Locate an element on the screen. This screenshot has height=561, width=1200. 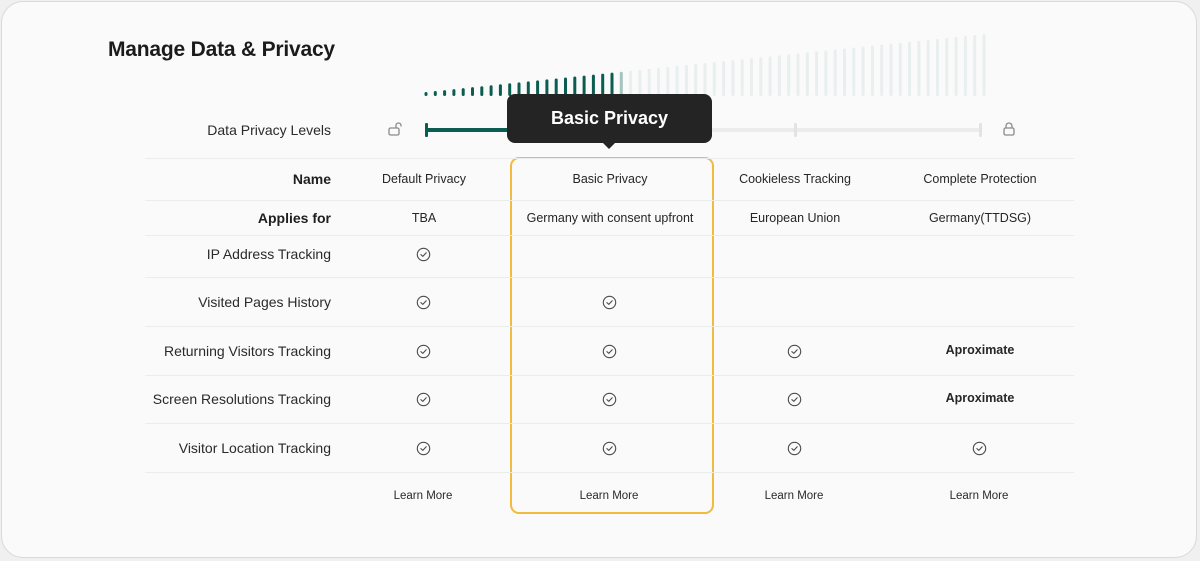
applies-cell: European Union is located at coordinates (795, 218).